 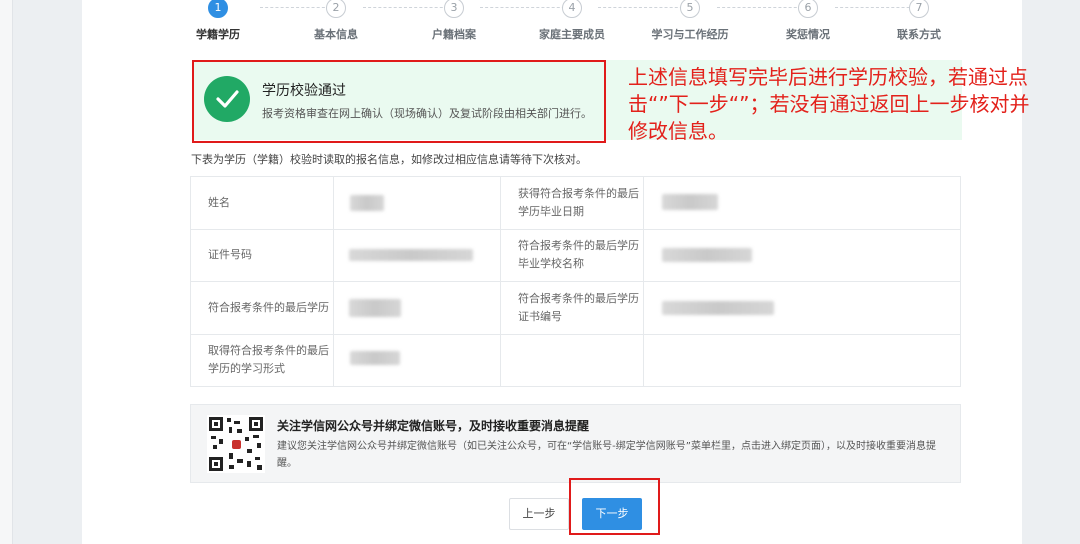 I want to click on step-label: 联系方式, so click(x=919, y=34).